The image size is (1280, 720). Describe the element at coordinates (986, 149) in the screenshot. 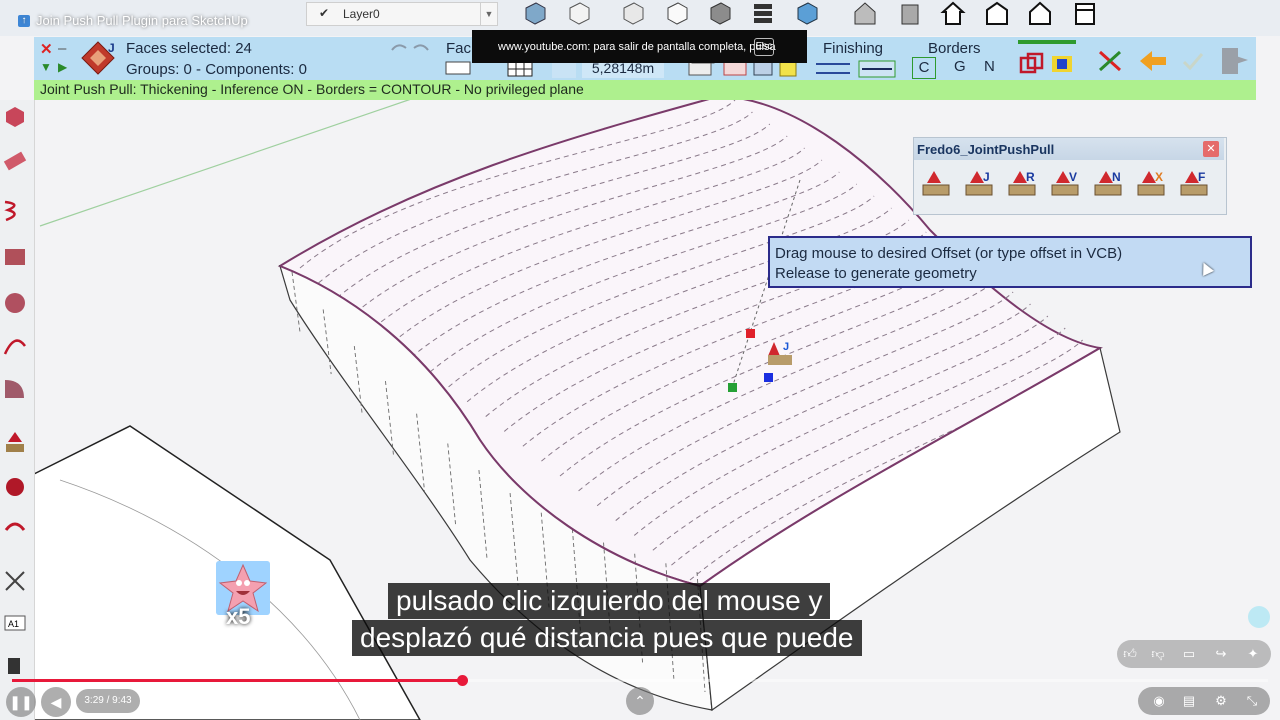

I see `fredo-toolbar-title: Fredo6_JointPushPull` at that location.